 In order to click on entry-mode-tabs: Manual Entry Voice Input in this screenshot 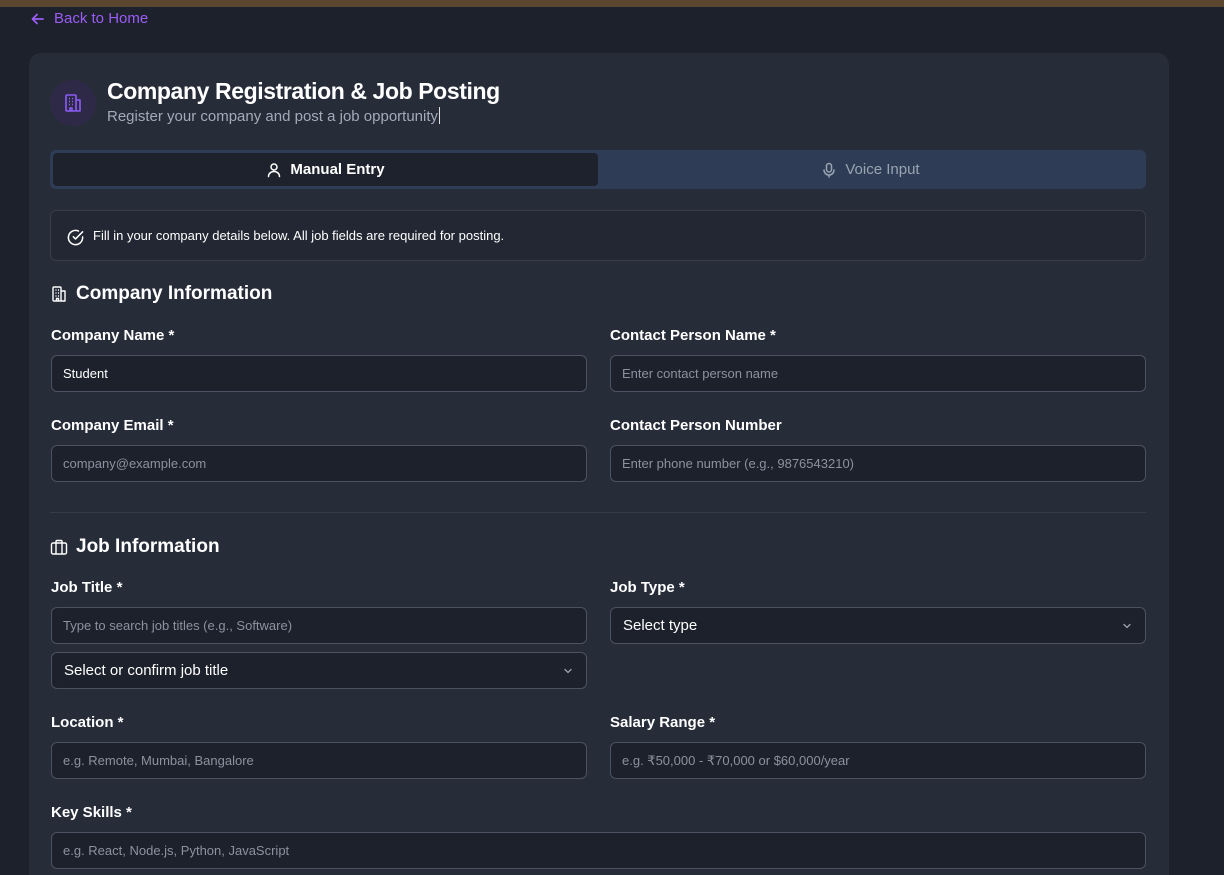, I will do `click(598, 169)`.